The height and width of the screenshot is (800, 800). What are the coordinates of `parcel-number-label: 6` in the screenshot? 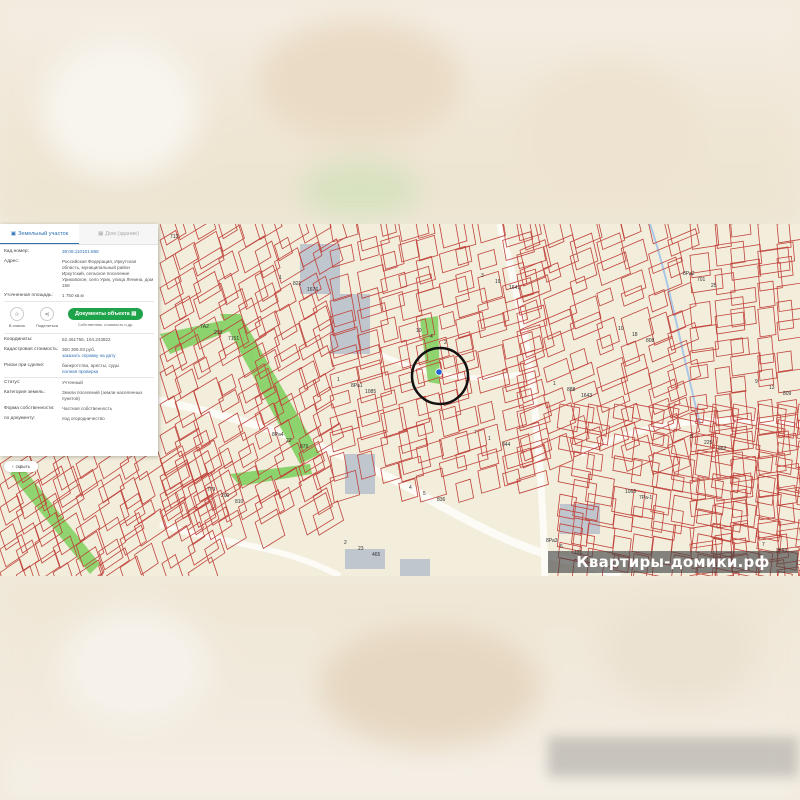 It's located at (561, 547).